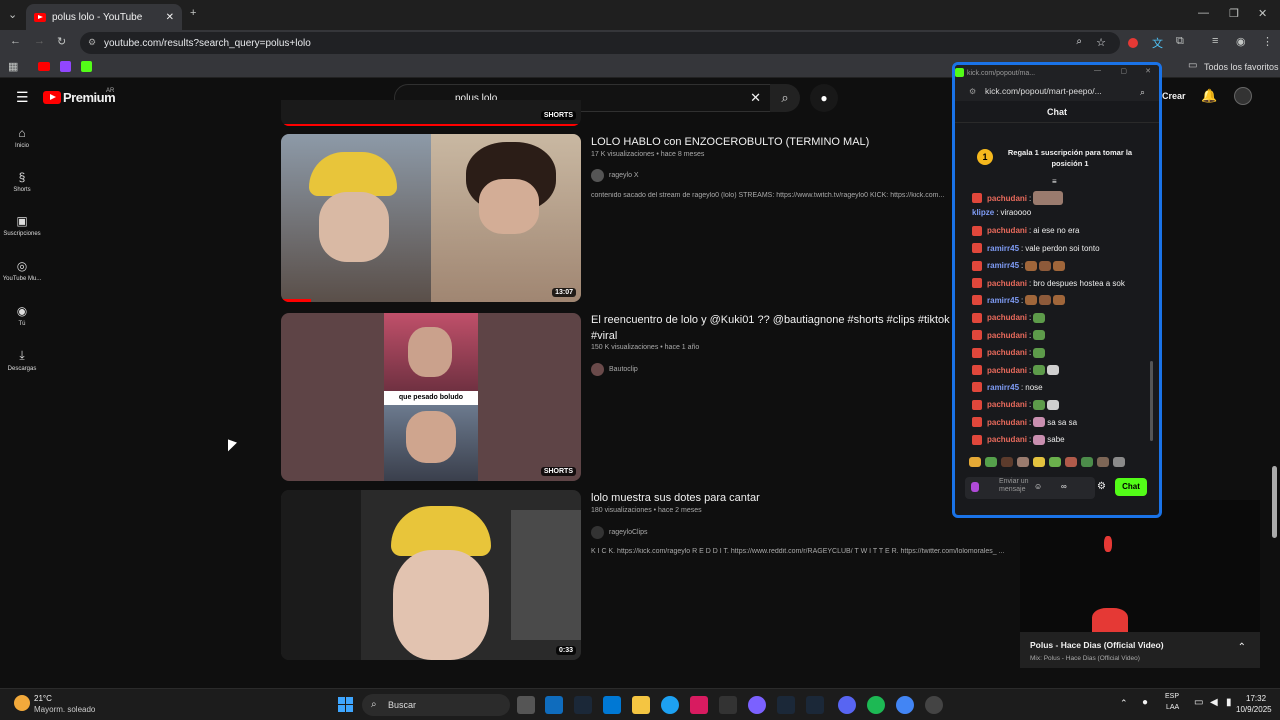 This screenshot has width=1280, height=720. I want to click on chat-settings-icon: ⚙, so click(1101, 486).